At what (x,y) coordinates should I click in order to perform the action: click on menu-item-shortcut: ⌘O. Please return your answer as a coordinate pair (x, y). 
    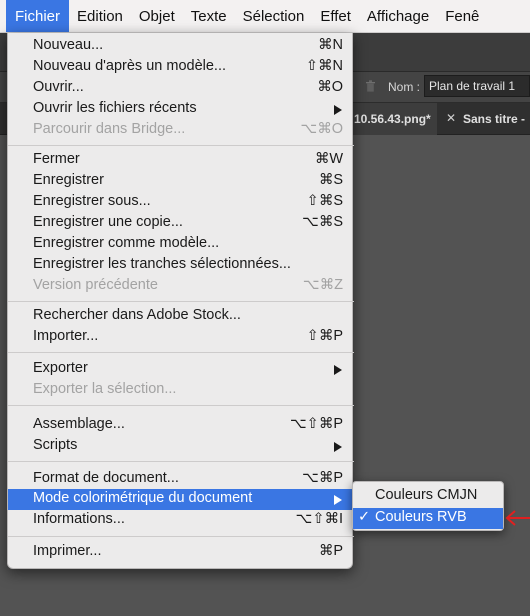
    Looking at the image, I should click on (330, 87).